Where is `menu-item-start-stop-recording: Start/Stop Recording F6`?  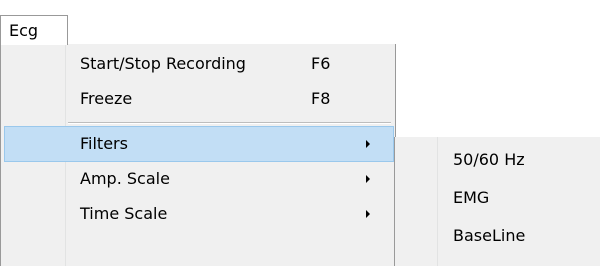
menu-item-start-stop-recording: Start/Stop Recording F6 is located at coordinates (199, 64).